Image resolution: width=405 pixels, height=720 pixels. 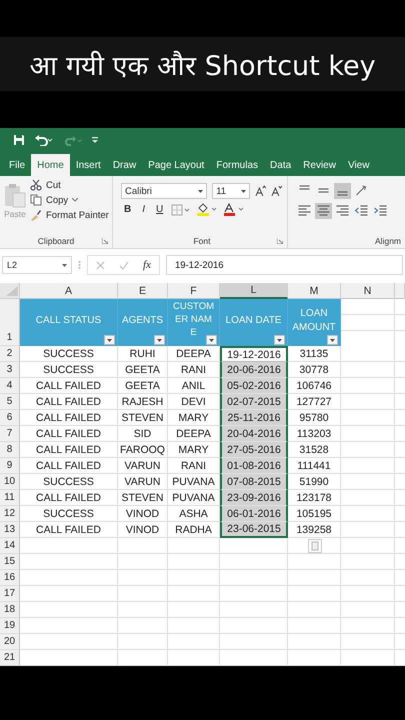 I want to click on table-cell: 23-09-2016, so click(x=254, y=498).